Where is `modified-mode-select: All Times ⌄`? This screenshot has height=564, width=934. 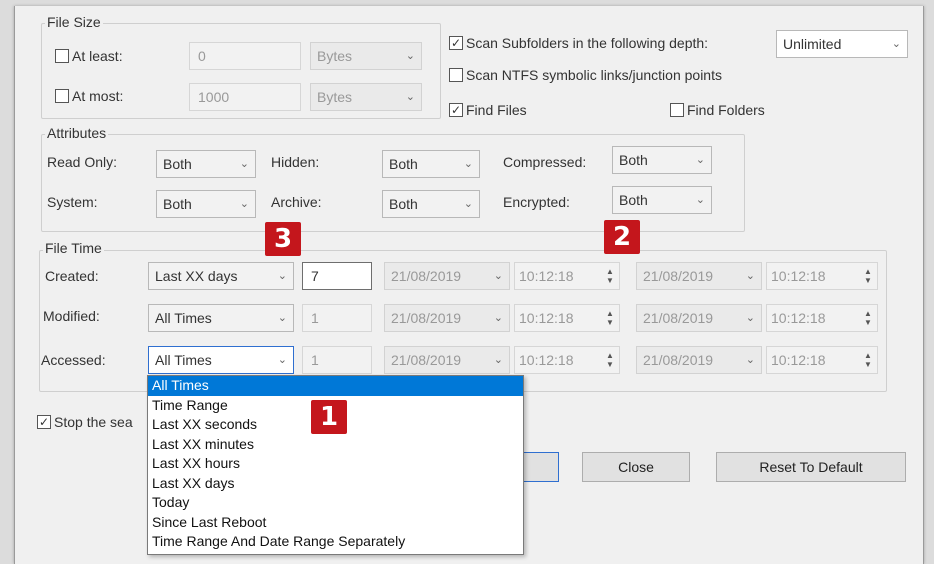
modified-mode-select: All Times ⌄ is located at coordinates (221, 318).